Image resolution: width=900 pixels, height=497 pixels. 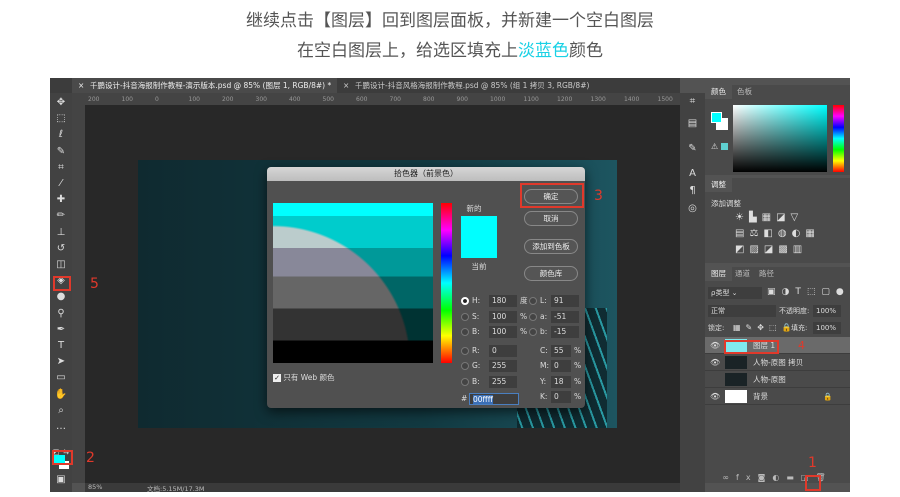 I want to click on field-input: 180, so click(x=503, y=301).